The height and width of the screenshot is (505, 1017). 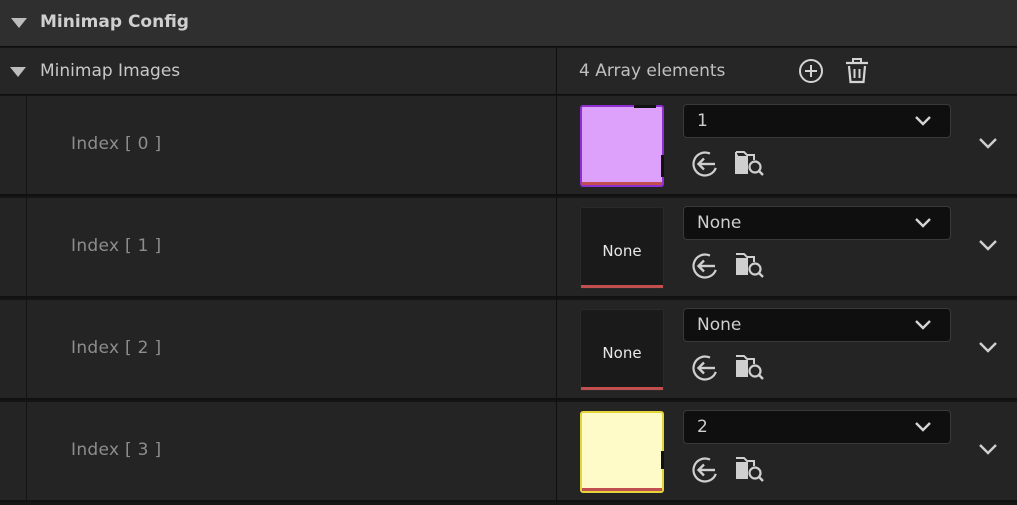 I want to click on minimap-config-category: Minimap Config, so click(x=508, y=23).